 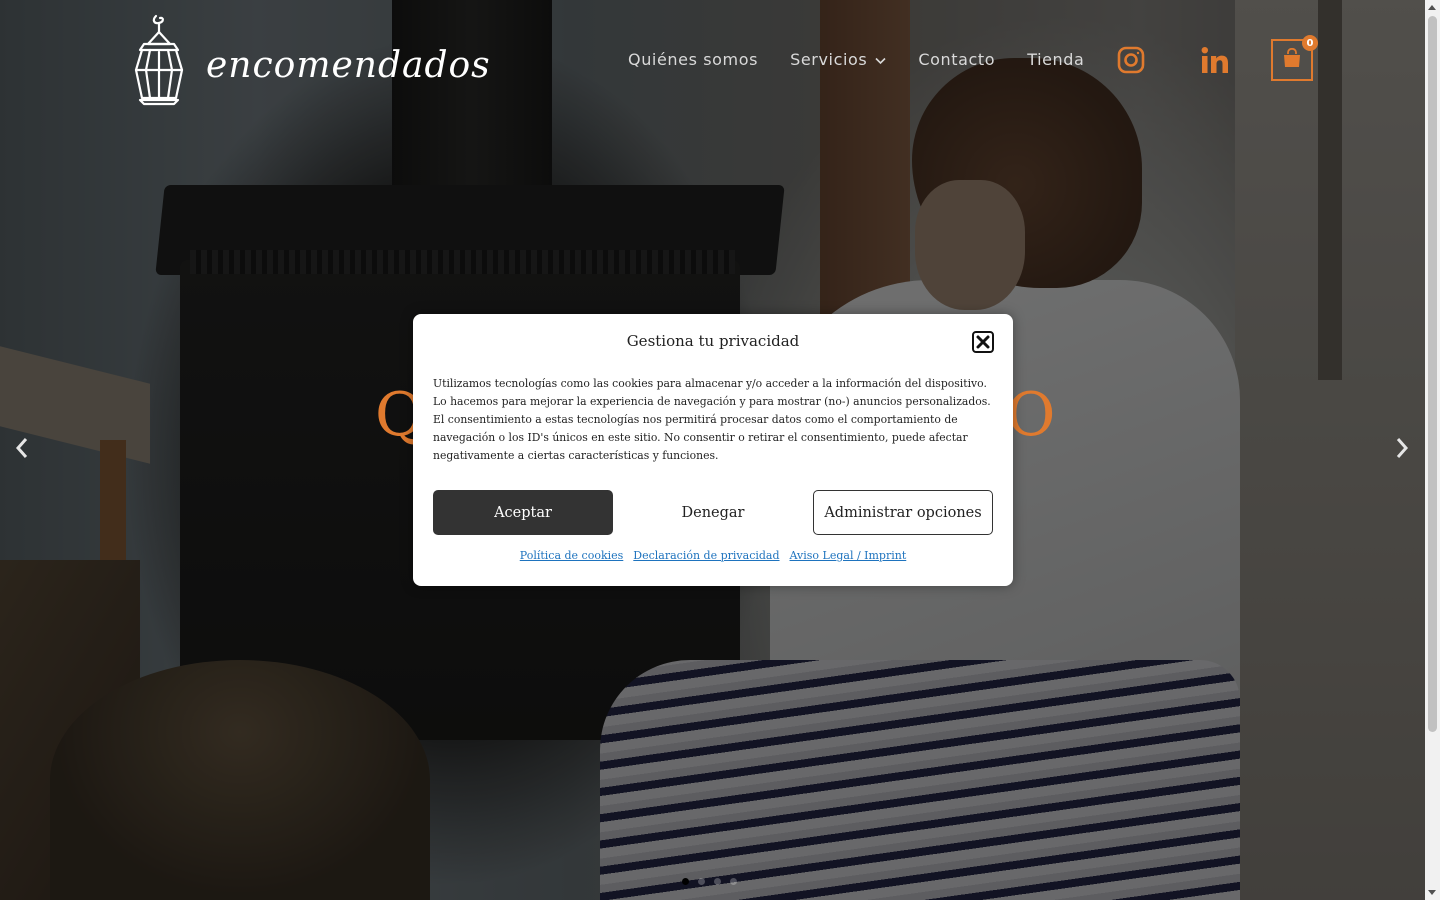 I want to click on nav-item-label: Contacto, so click(x=957, y=59).